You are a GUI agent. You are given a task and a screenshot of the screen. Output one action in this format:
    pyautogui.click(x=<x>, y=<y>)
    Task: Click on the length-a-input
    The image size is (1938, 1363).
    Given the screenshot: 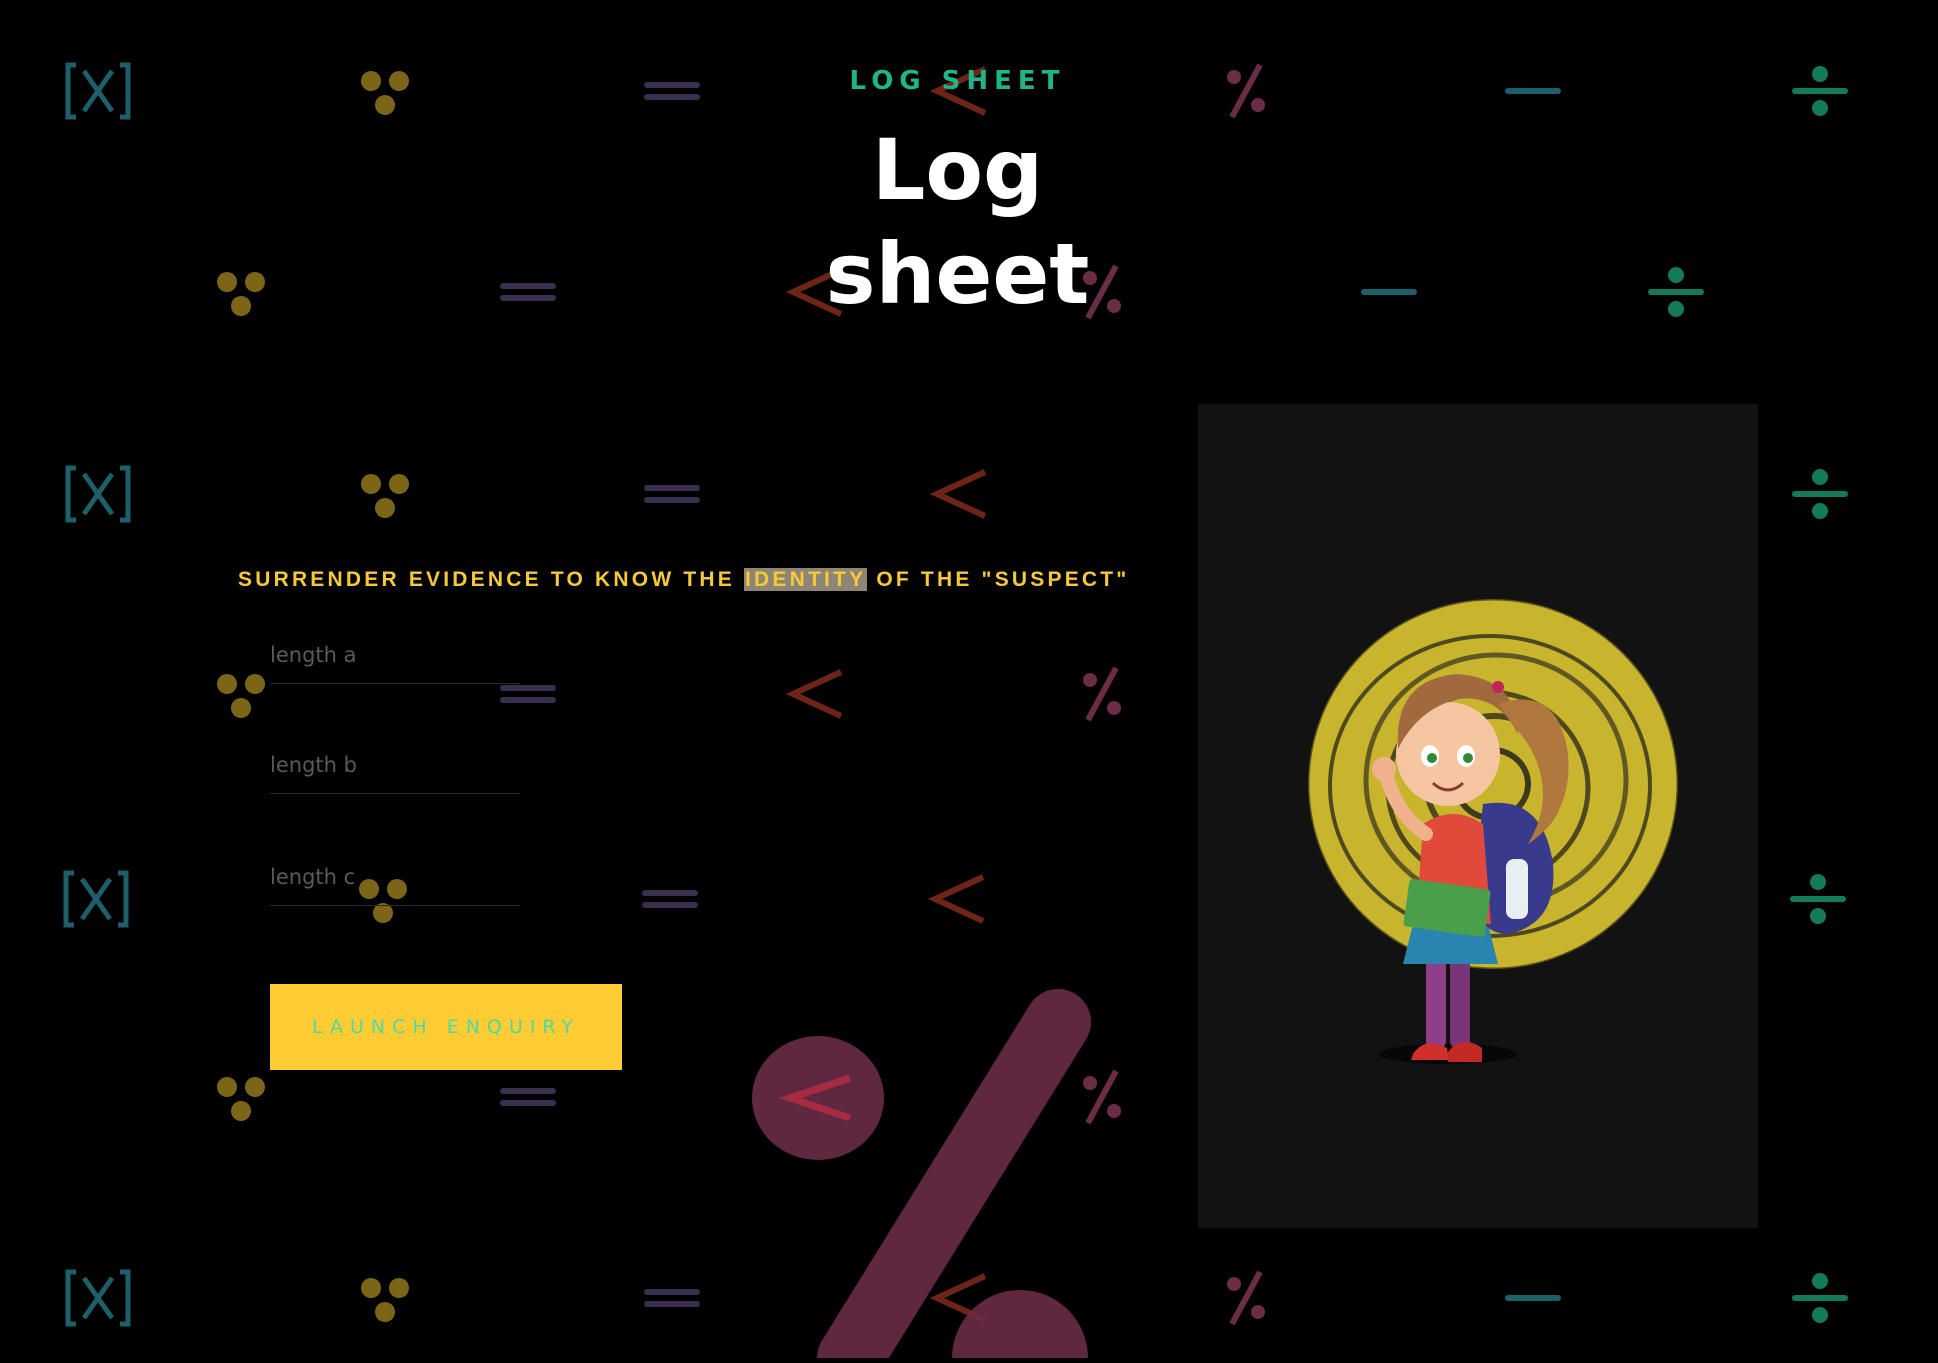 What is the action you would take?
    pyautogui.click(x=395, y=655)
    